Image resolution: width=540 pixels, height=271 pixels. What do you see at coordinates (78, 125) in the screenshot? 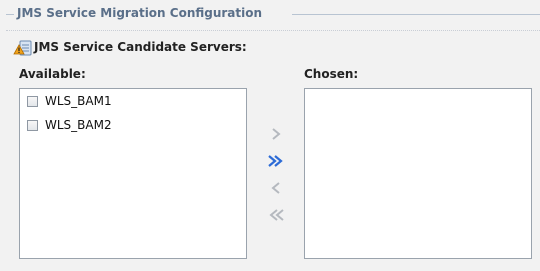
I see `available-item-label: WLS_BAM2` at bounding box center [78, 125].